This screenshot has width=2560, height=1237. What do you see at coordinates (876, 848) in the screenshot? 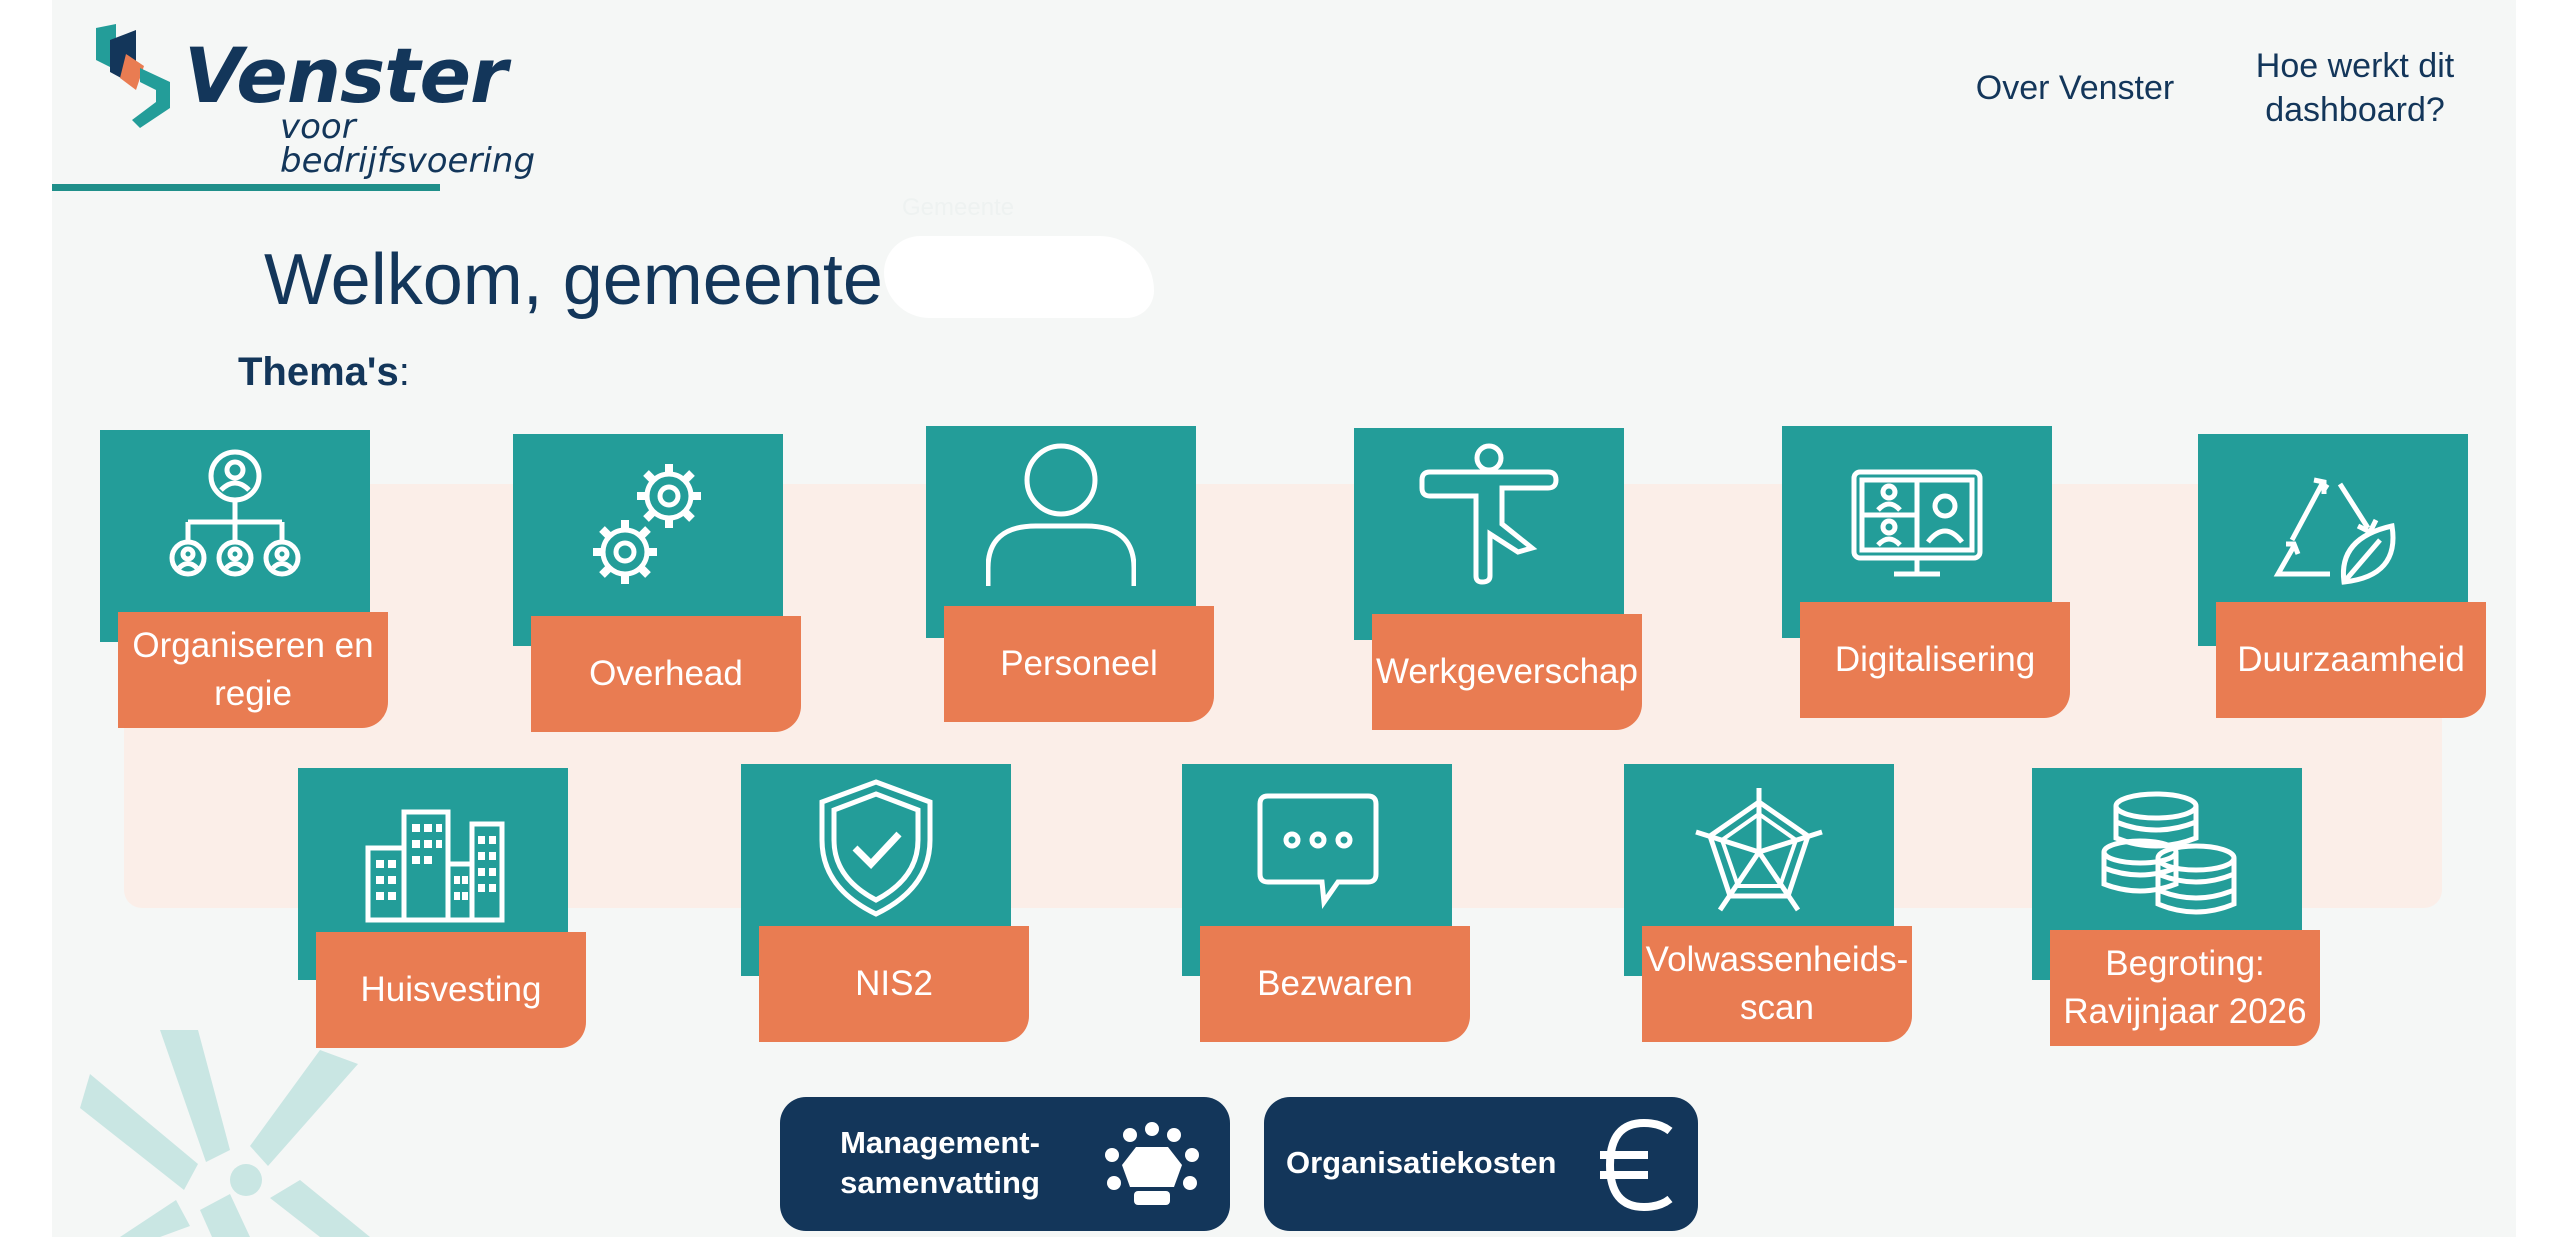
I see `shield-check-icon` at bounding box center [876, 848].